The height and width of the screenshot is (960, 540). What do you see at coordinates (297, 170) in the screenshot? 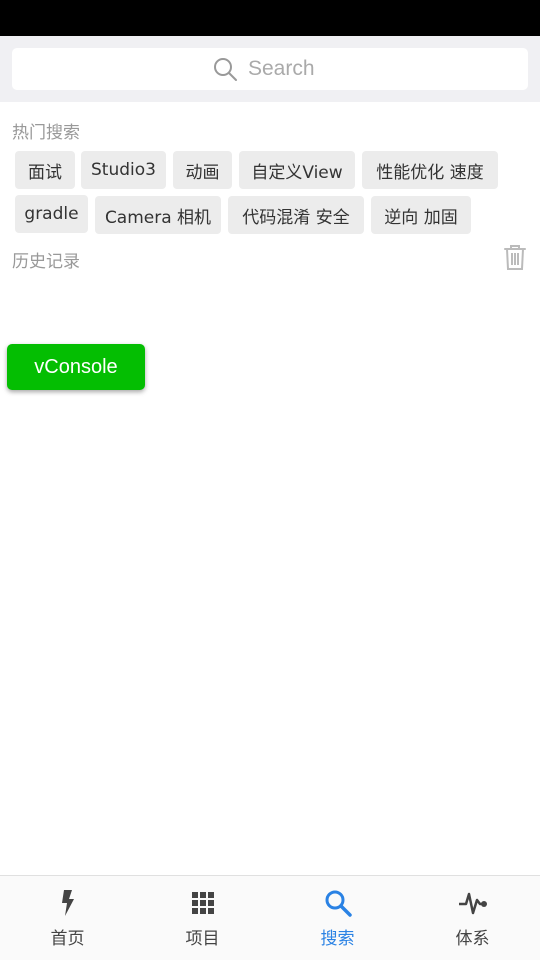
I see `hot-tag: 自定义View` at bounding box center [297, 170].